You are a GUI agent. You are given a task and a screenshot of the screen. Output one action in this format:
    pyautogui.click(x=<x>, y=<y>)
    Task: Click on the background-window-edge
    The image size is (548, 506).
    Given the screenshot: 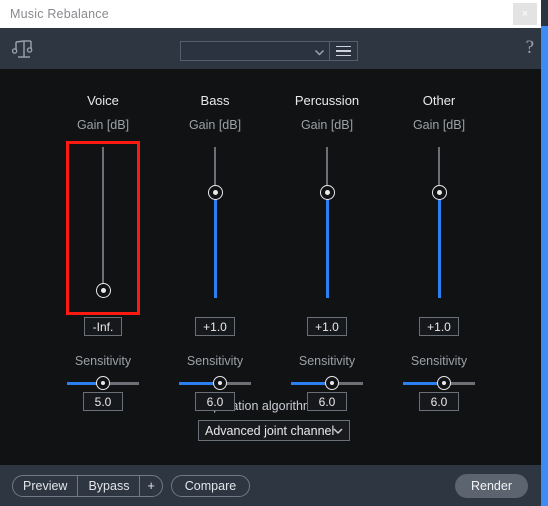 What is the action you would take?
    pyautogui.click(x=544, y=253)
    